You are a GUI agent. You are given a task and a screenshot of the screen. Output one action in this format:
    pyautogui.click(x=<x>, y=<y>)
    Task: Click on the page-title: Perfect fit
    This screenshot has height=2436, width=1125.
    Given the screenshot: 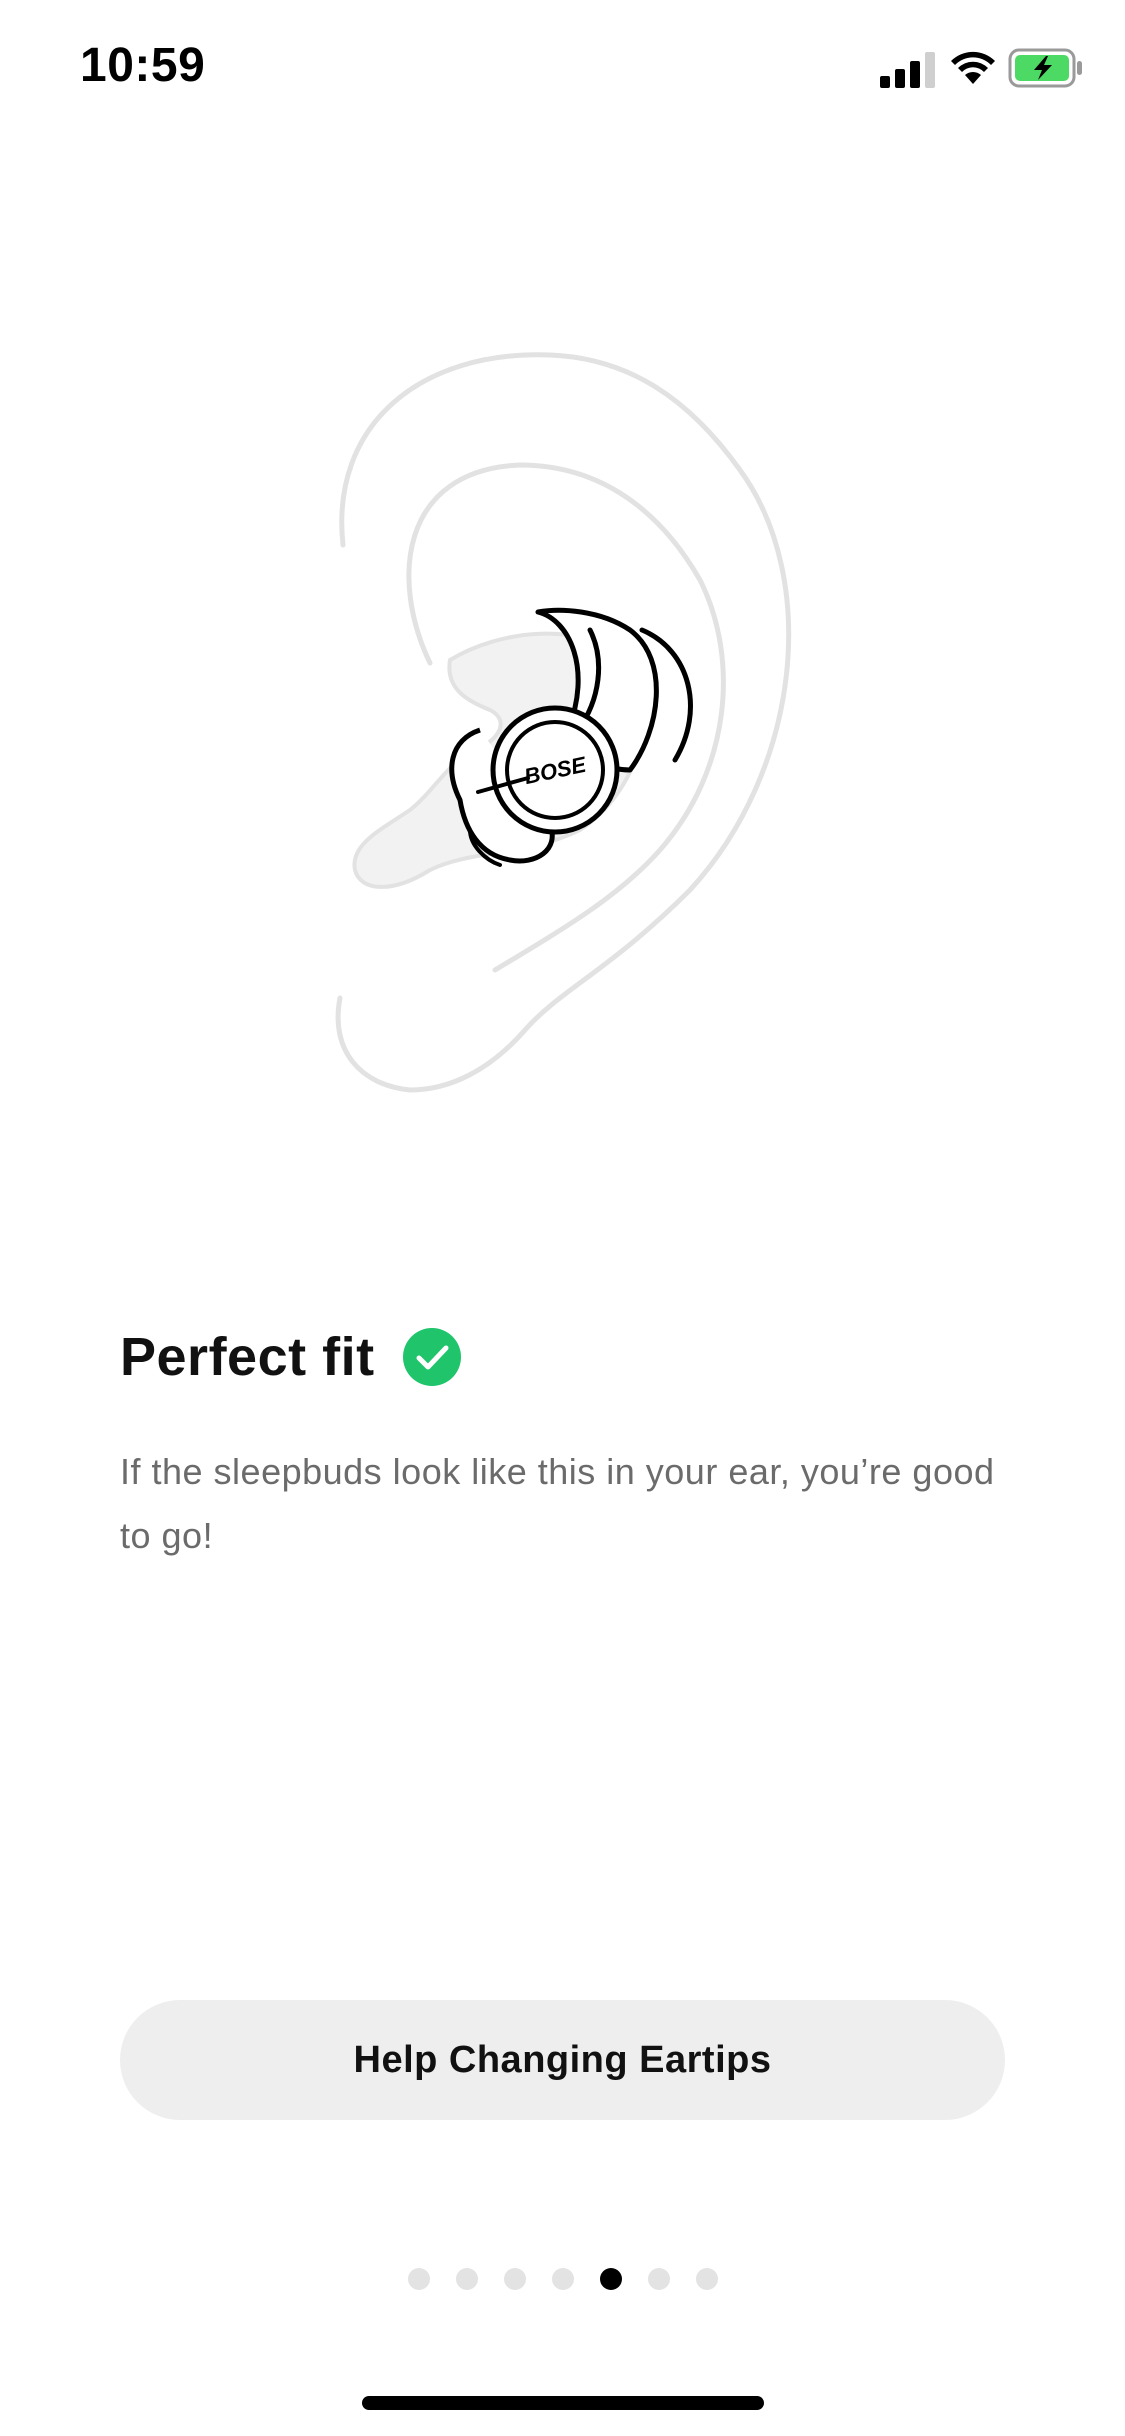 What is the action you would take?
    pyautogui.click(x=247, y=1357)
    